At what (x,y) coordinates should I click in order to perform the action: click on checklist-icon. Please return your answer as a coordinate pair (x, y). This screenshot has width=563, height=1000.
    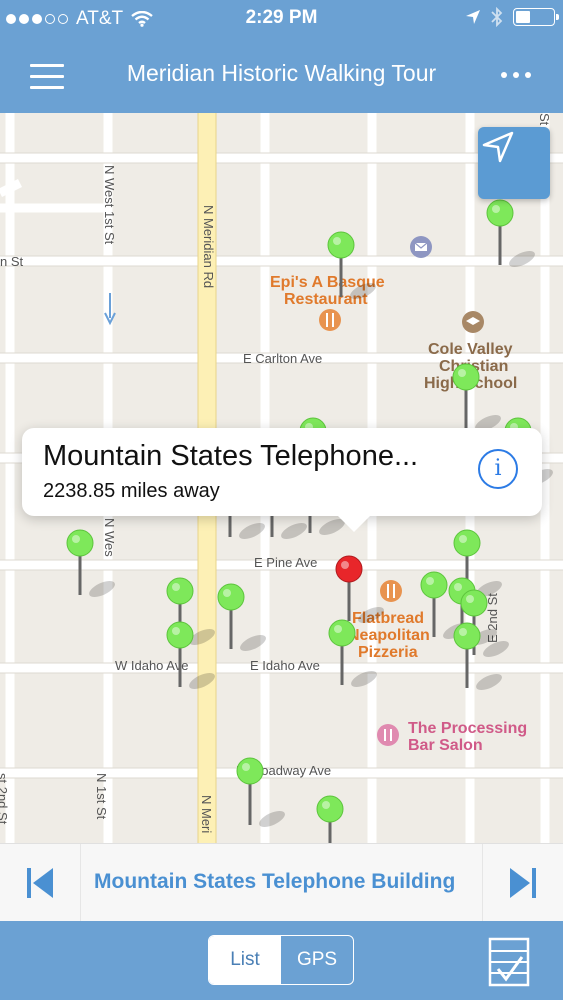
    Looking at the image, I should click on (509, 962).